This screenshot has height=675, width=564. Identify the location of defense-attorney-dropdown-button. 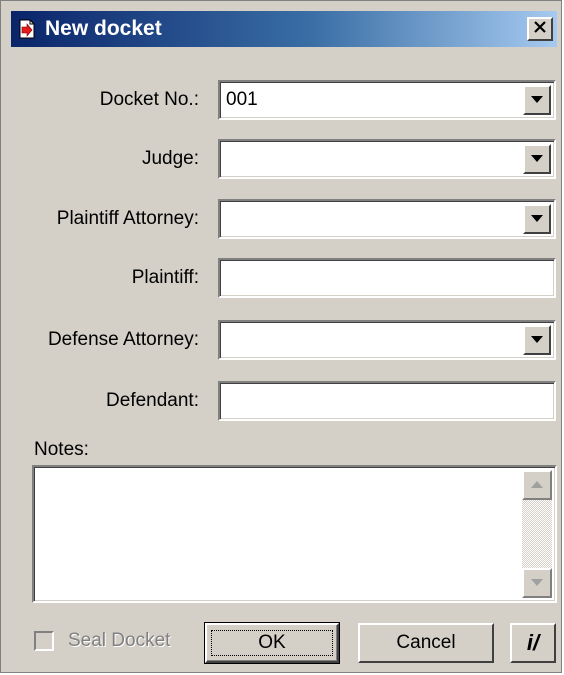
(537, 340).